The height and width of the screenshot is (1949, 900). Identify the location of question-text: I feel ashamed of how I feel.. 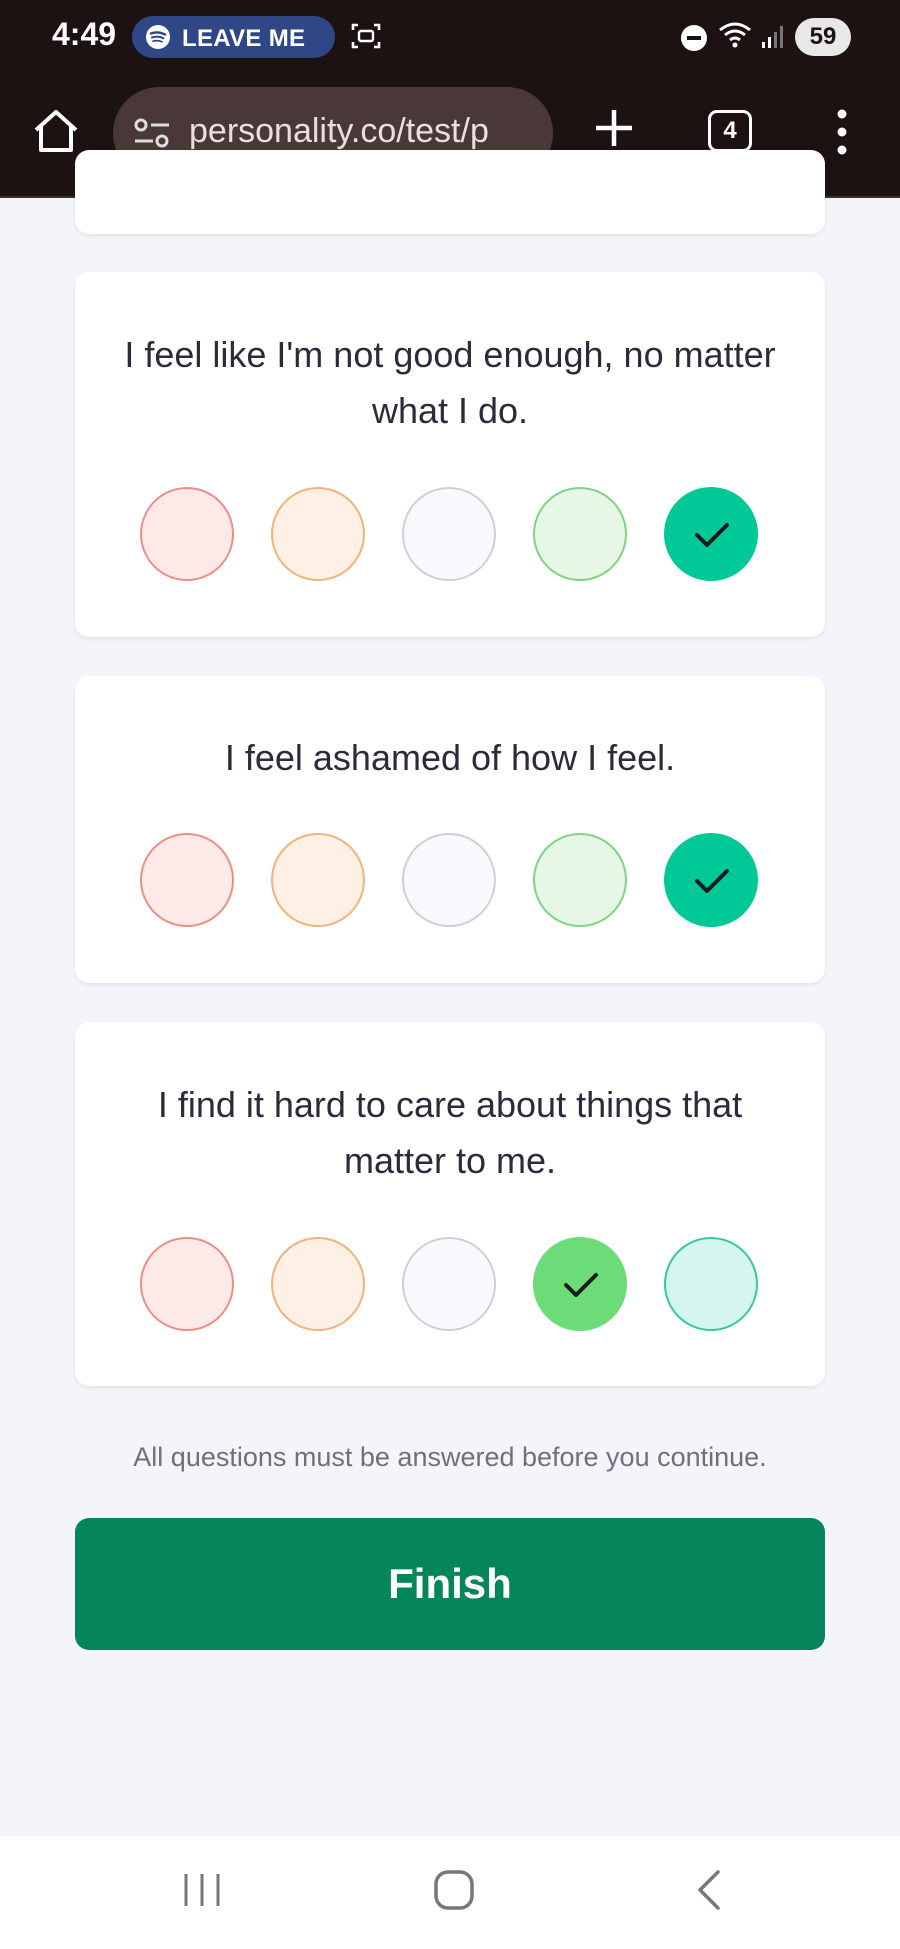
(450, 757).